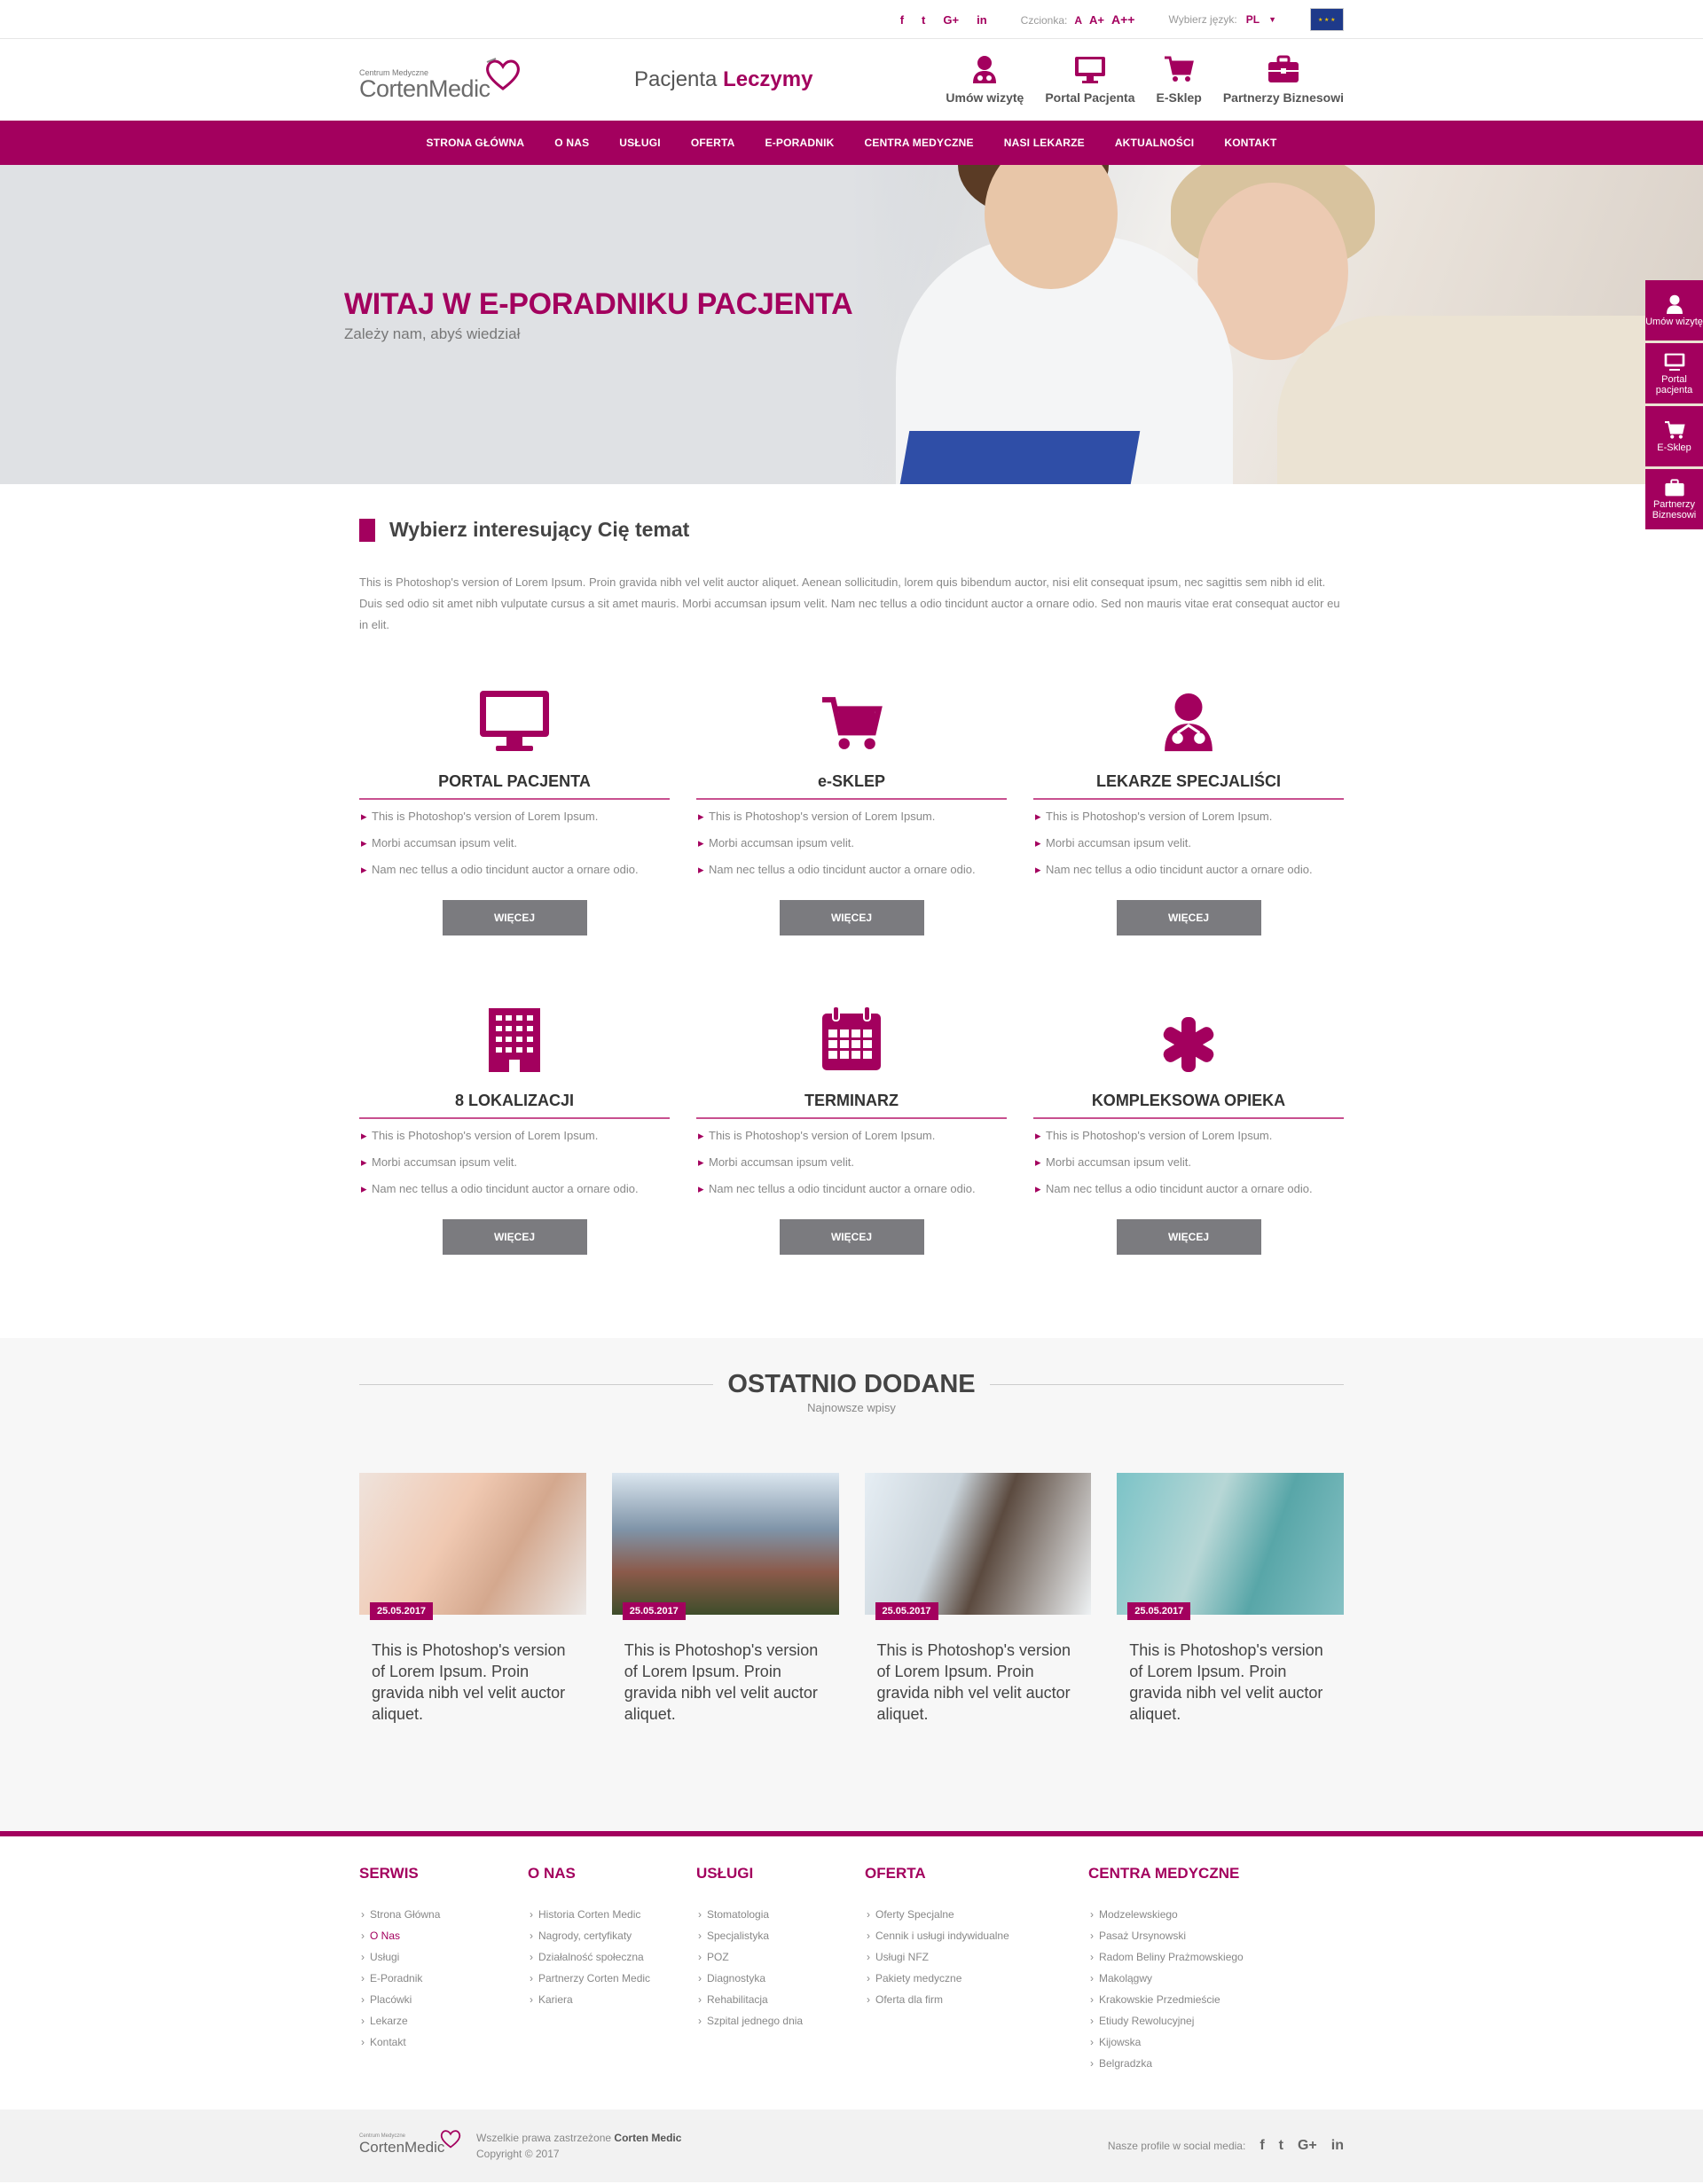 The width and height of the screenshot is (1703, 2184). Describe the element at coordinates (443, 1957) in the screenshot. I see `footer-link: Usługi` at that location.